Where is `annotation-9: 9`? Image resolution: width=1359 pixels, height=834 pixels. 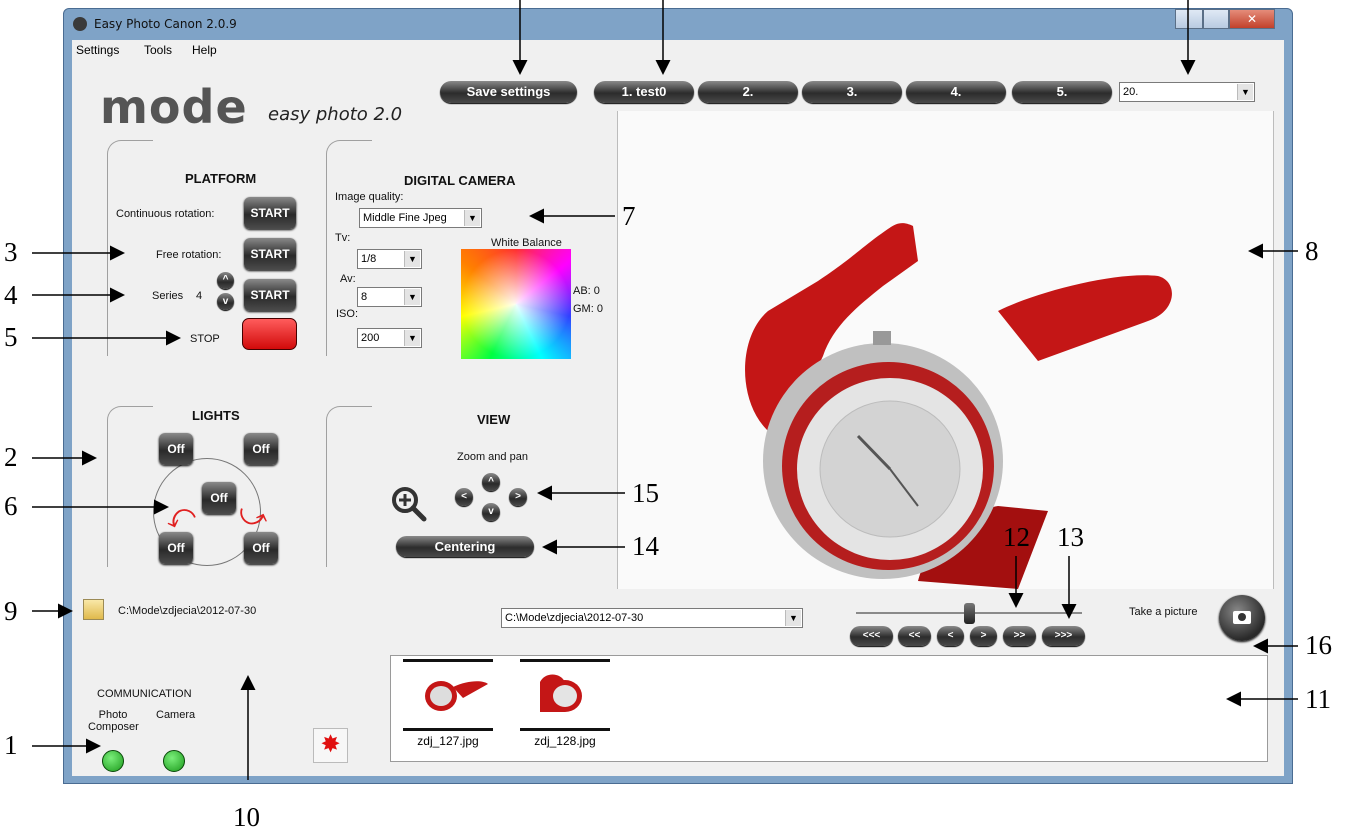
annotation-9: 9 is located at coordinates (11, 611).